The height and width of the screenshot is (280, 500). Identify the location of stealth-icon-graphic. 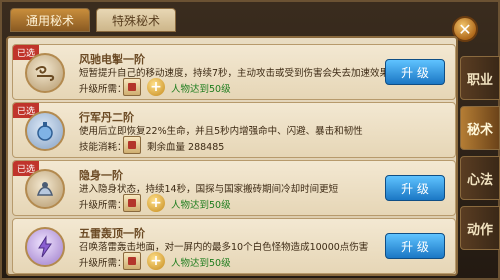
(45, 189).